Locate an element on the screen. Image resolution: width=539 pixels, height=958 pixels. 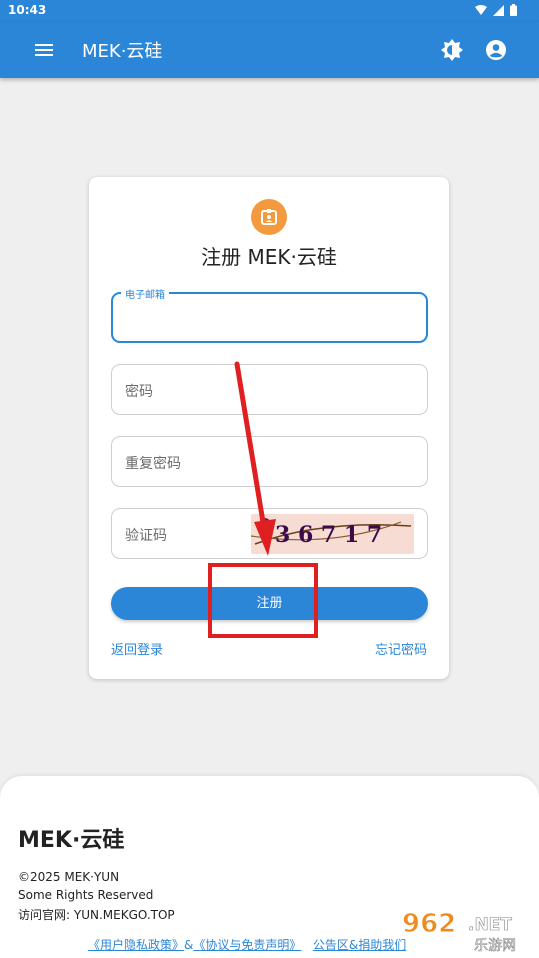
password-field: 密码 is located at coordinates (269, 389).